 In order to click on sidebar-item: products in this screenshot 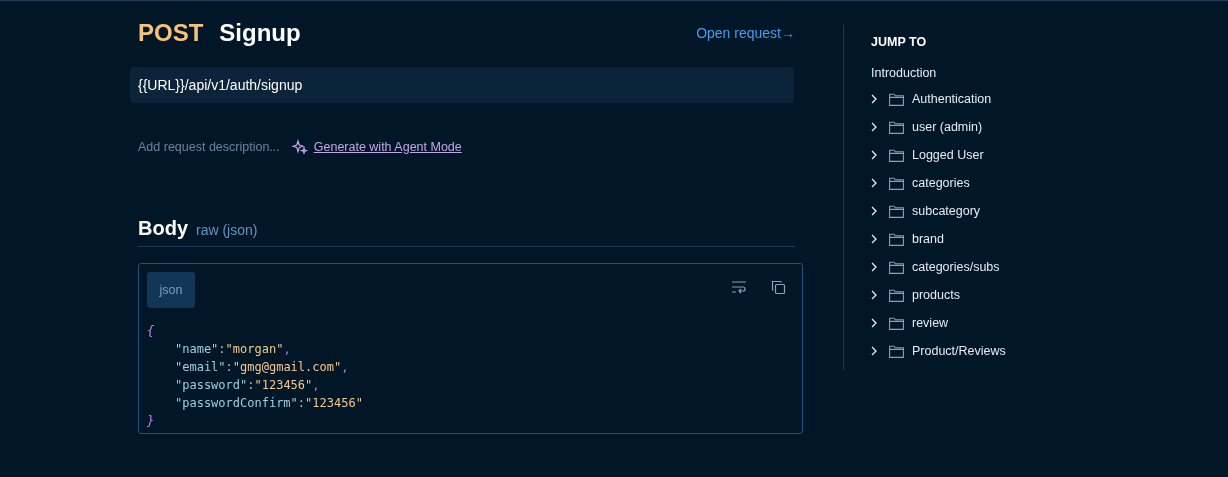, I will do `click(936, 295)`.